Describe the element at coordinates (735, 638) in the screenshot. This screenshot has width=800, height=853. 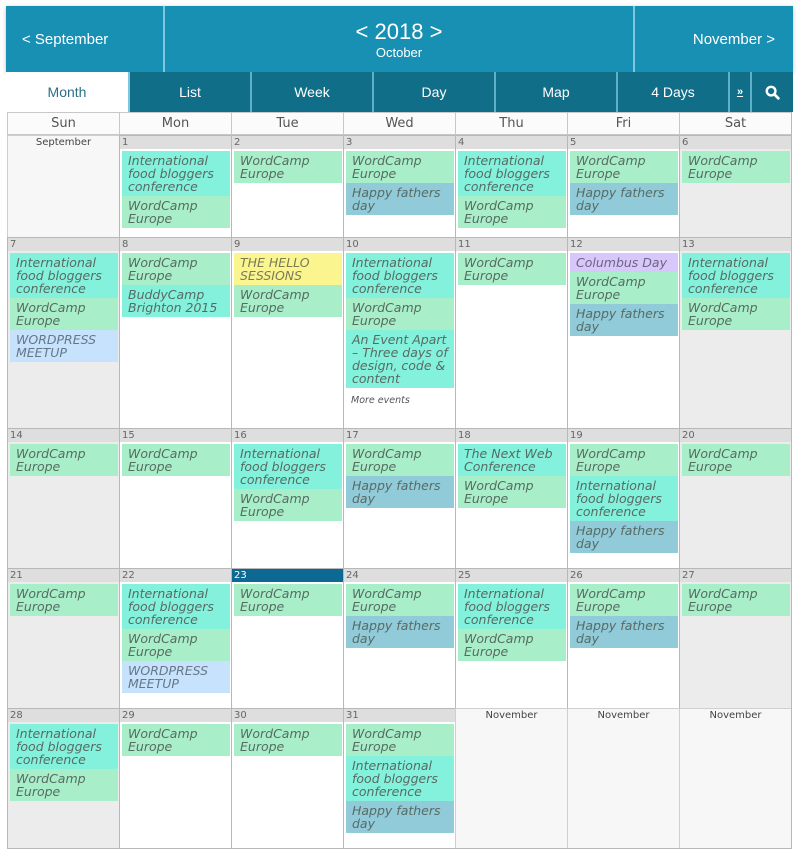
I see `day-cell: 27 WordCamp Europe` at that location.